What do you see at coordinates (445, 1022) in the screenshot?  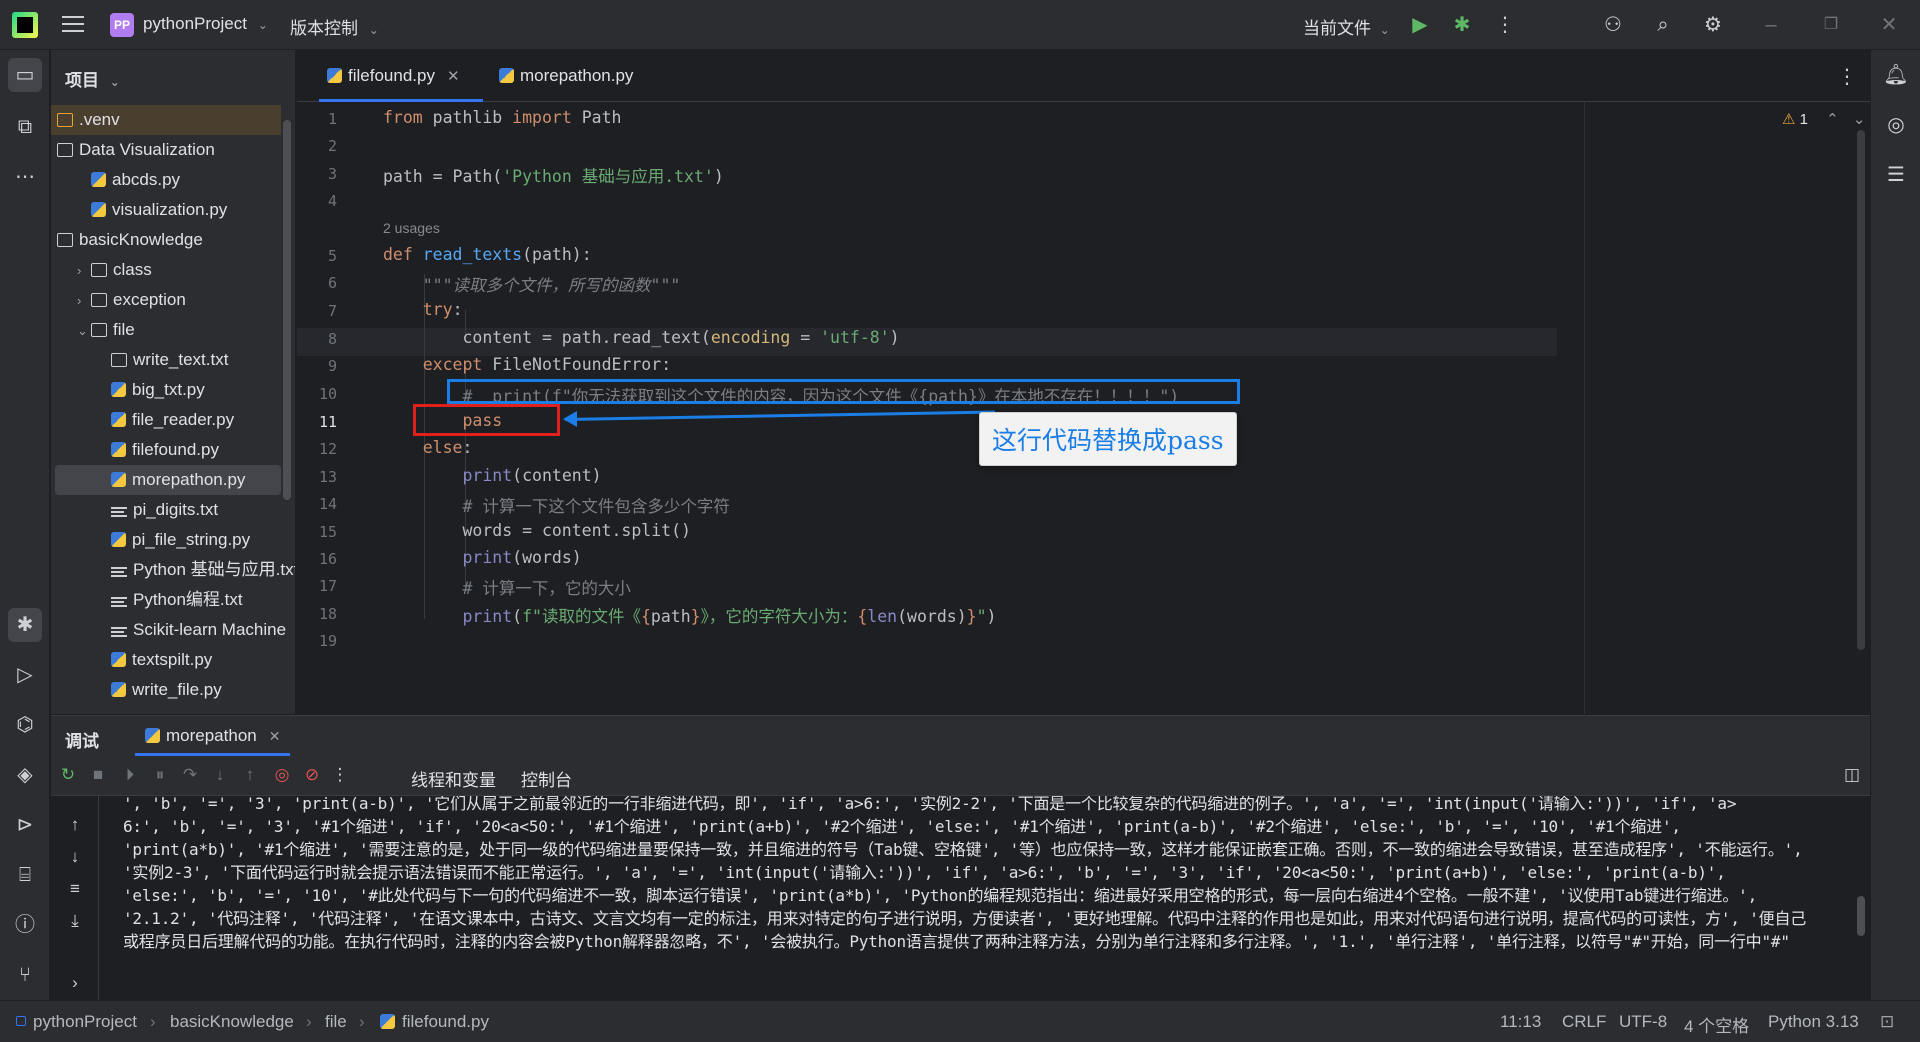 I see `breadcrumb-3: filefound.py` at bounding box center [445, 1022].